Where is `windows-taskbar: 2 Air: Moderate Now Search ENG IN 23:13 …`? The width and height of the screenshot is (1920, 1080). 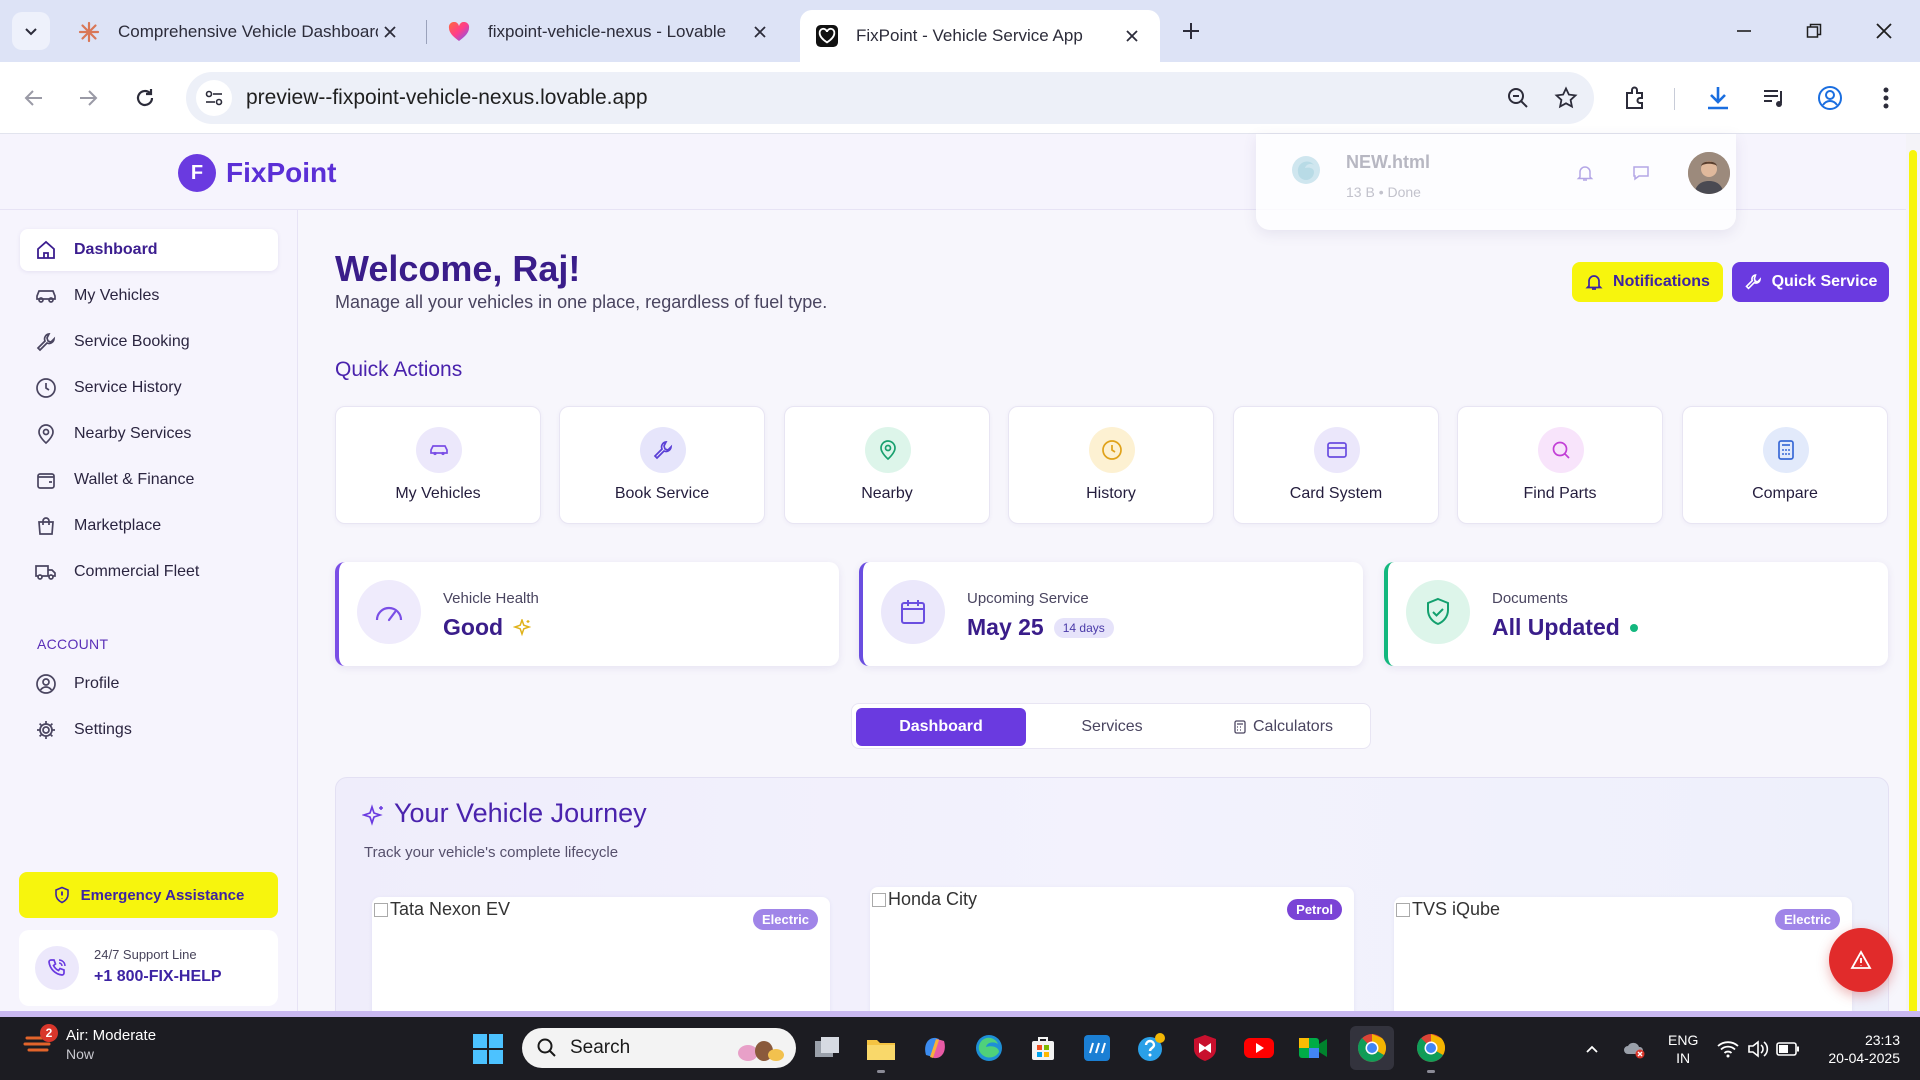 windows-taskbar: 2 Air: Moderate Now Search ENG IN 23:13 … is located at coordinates (960, 1048).